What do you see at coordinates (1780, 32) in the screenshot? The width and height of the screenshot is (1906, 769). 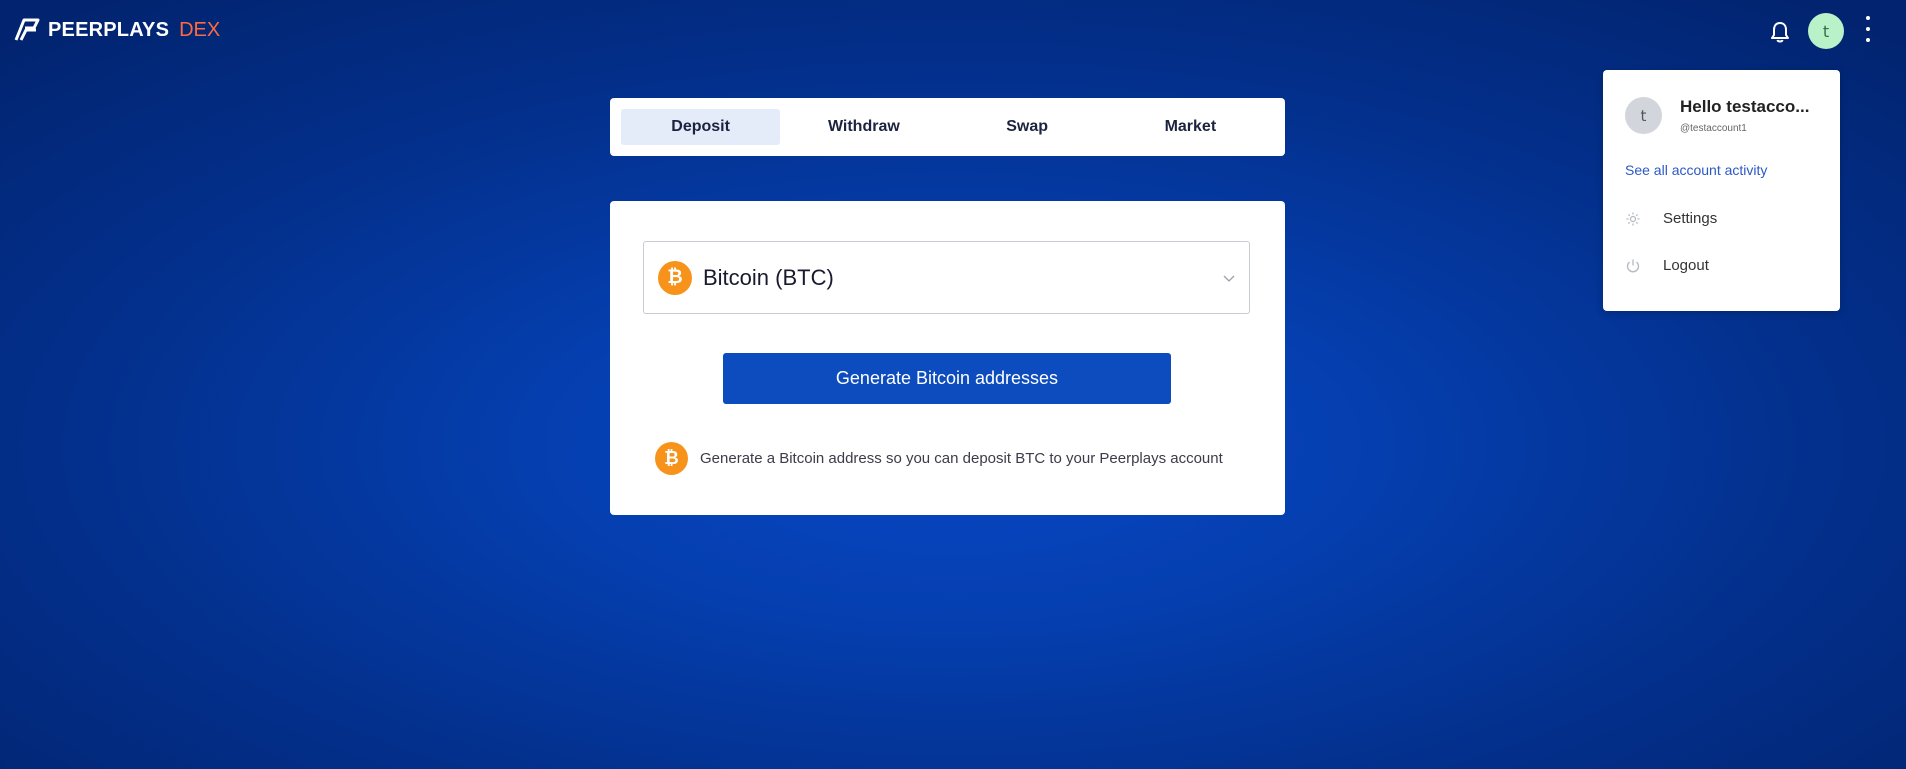 I see `bell-icon` at bounding box center [1780, 32].